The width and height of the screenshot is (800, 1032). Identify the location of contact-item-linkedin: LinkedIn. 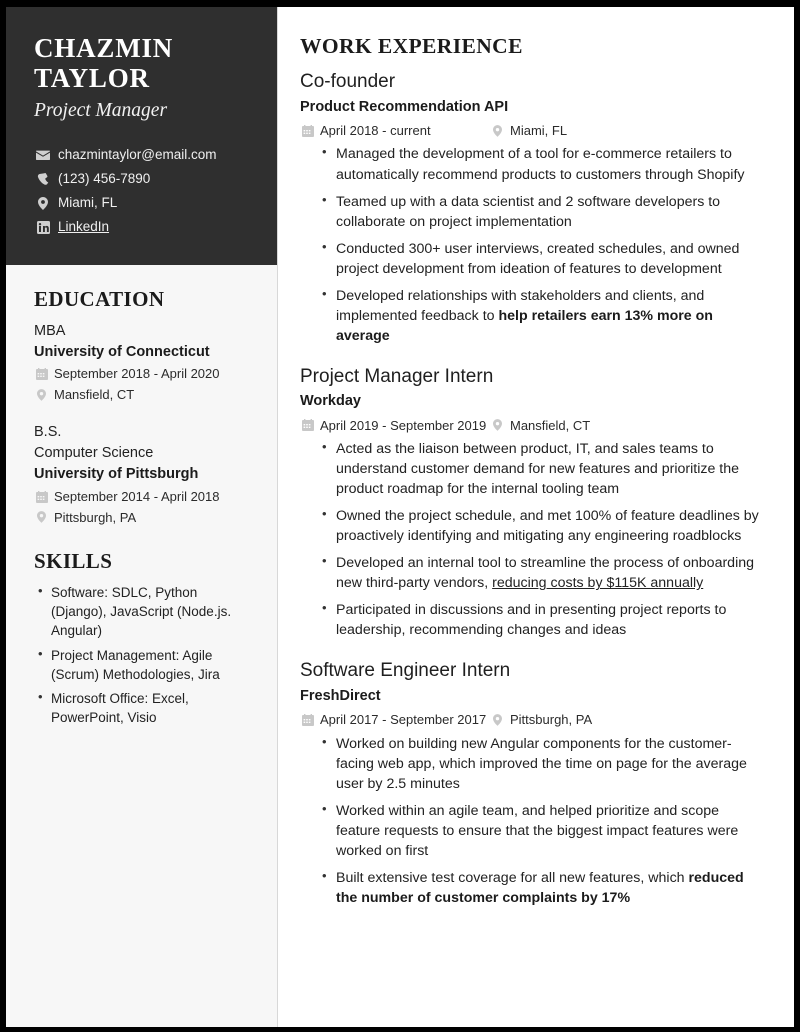
(142, 227).